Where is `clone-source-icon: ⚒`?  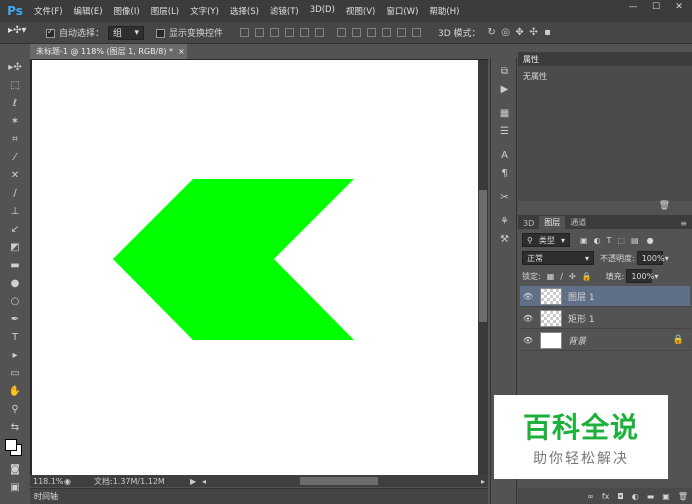 clone-source-icon: ⚒ is located at coordinates (504, 239).